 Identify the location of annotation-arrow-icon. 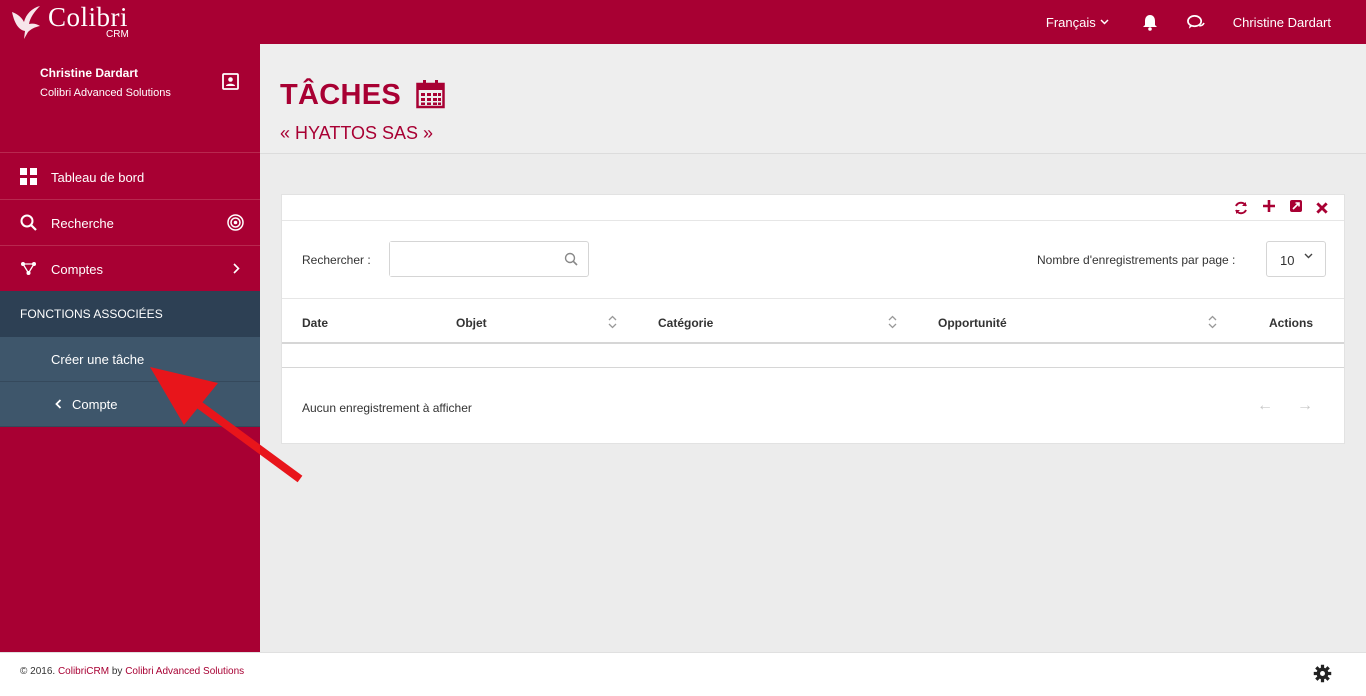
(226, 425).